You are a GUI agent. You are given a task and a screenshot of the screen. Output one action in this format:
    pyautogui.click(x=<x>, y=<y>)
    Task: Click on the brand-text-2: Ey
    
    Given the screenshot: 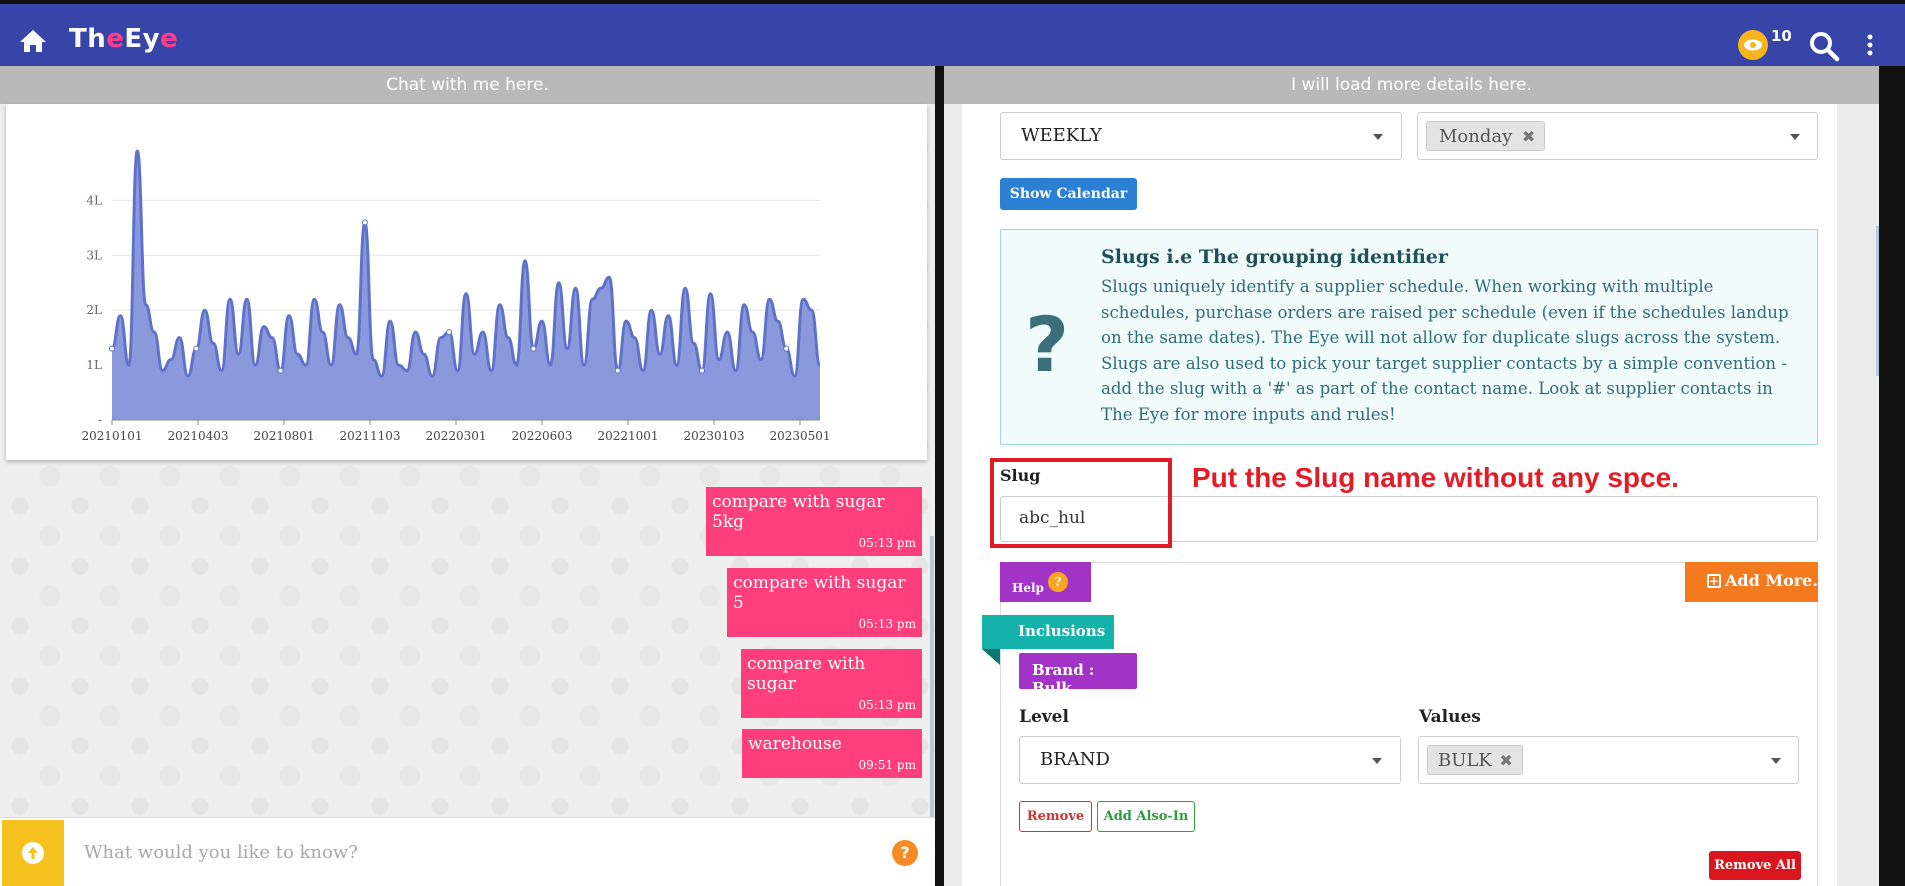 What is the action you would take?
    pyautogui.click(x=142, y=39)
    